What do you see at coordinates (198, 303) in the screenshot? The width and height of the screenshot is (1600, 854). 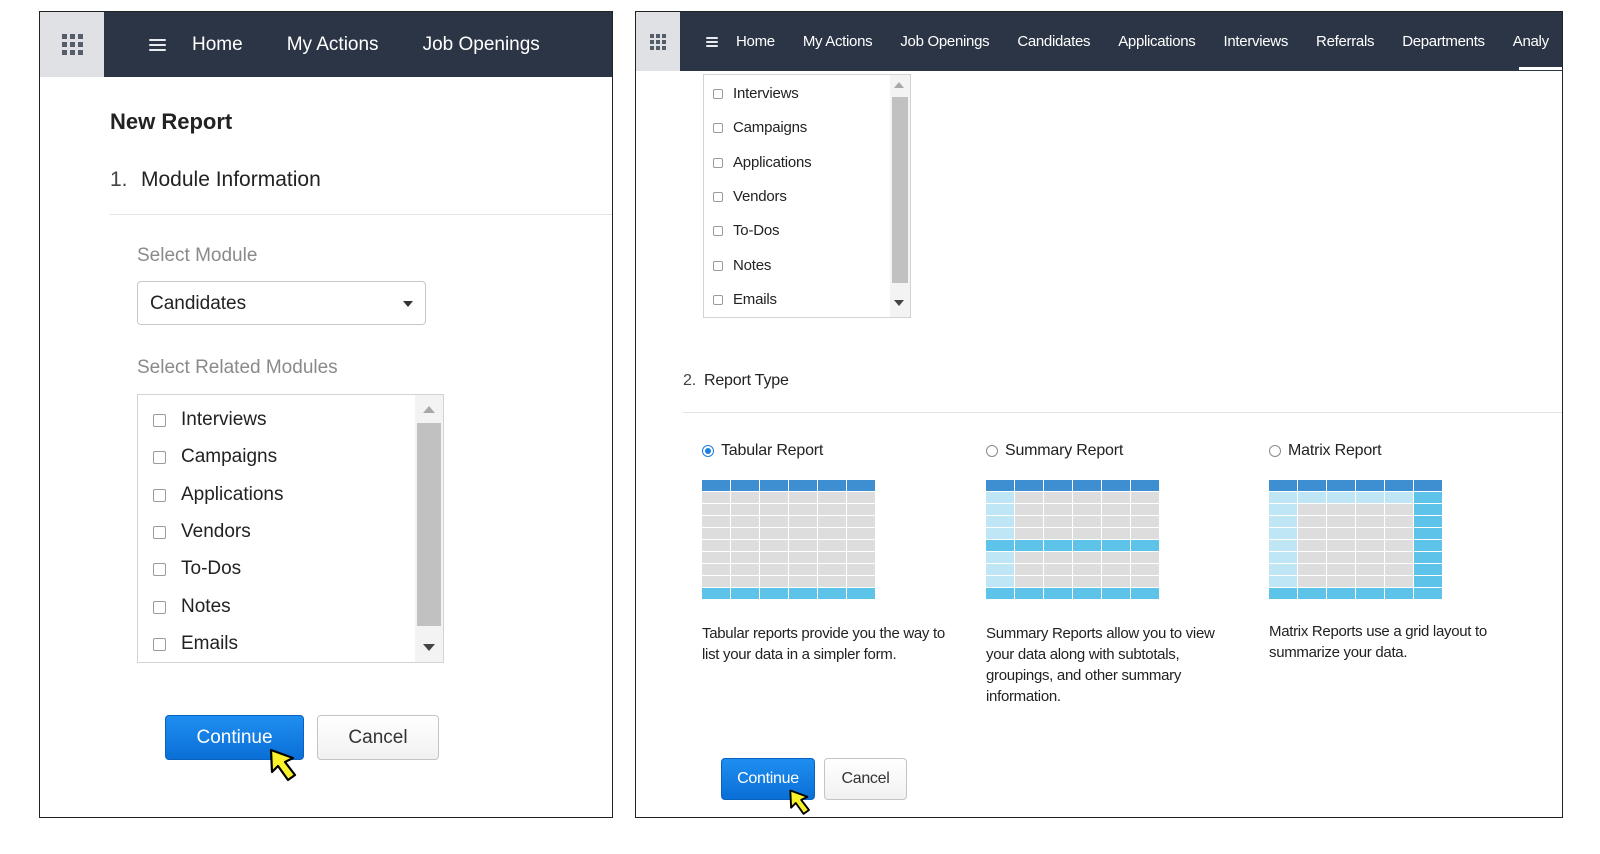 I see `module-select-value: Candidates` at bounding box center [198, 303].